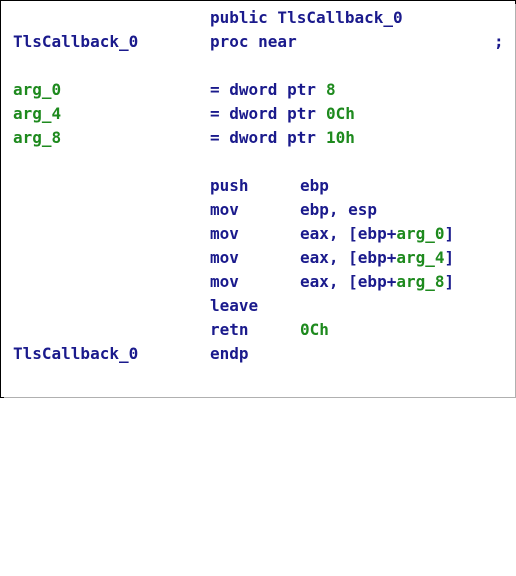 The width and height of the screenshot is (516, 576). I want to click on instruction-line: retn 0Ch, so click(257, 330).